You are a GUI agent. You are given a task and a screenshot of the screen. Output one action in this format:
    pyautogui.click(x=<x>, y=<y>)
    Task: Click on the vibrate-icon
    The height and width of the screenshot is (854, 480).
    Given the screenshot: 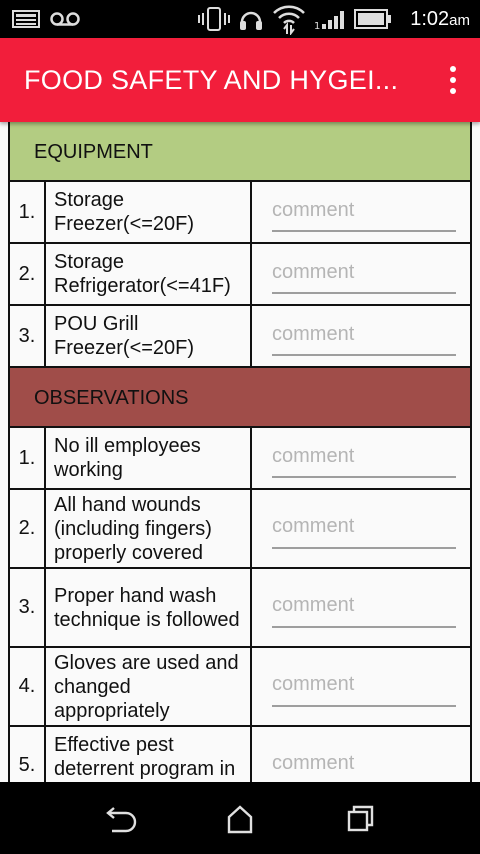 What is the action you would take?
    pyautogui.click(x=214, y=19)
    